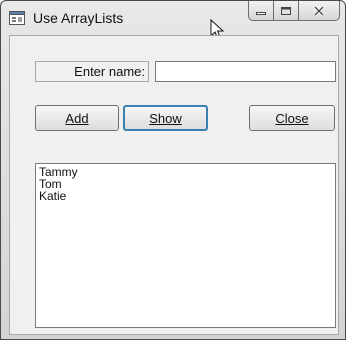  I want to click on window-app-icon, so click(17, 18).